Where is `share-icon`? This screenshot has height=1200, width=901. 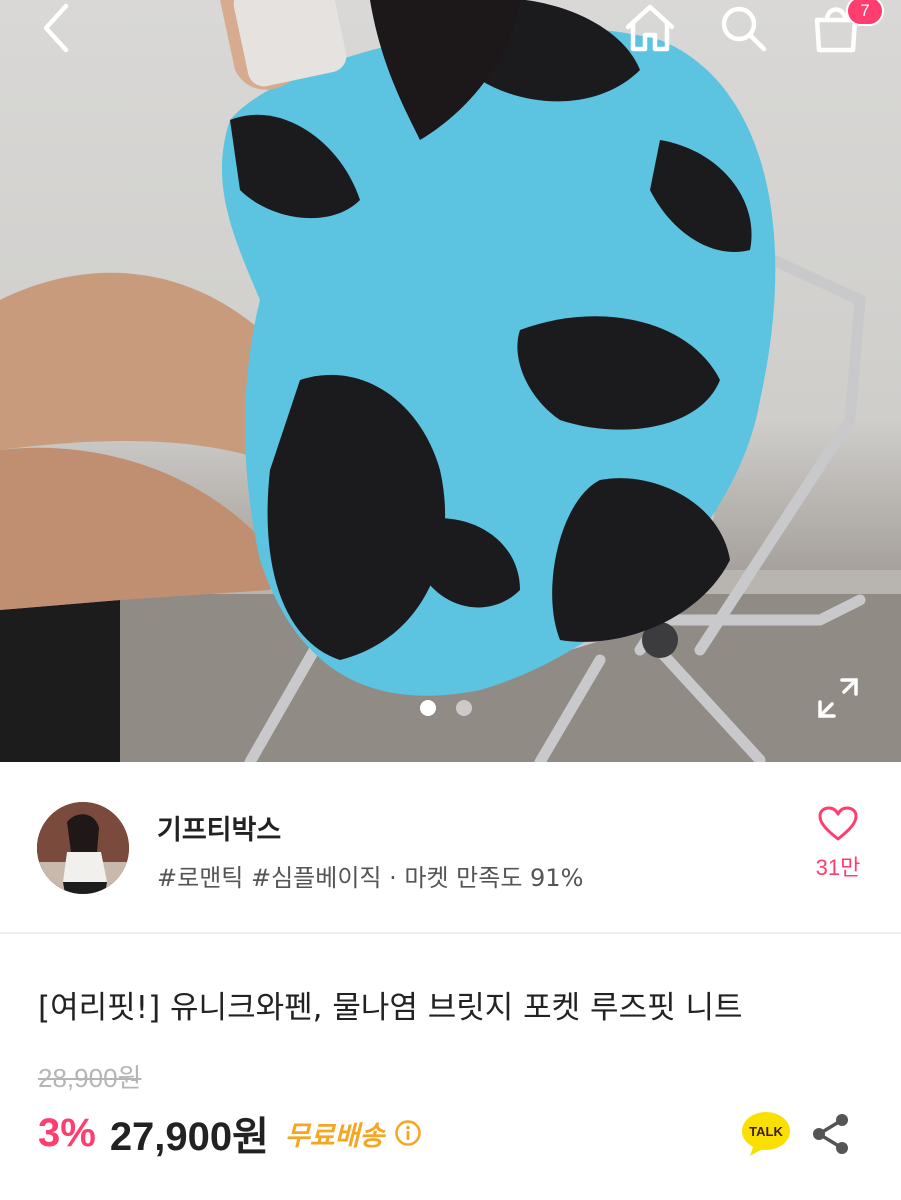
share-icon is located at coordinates (830, 1134).